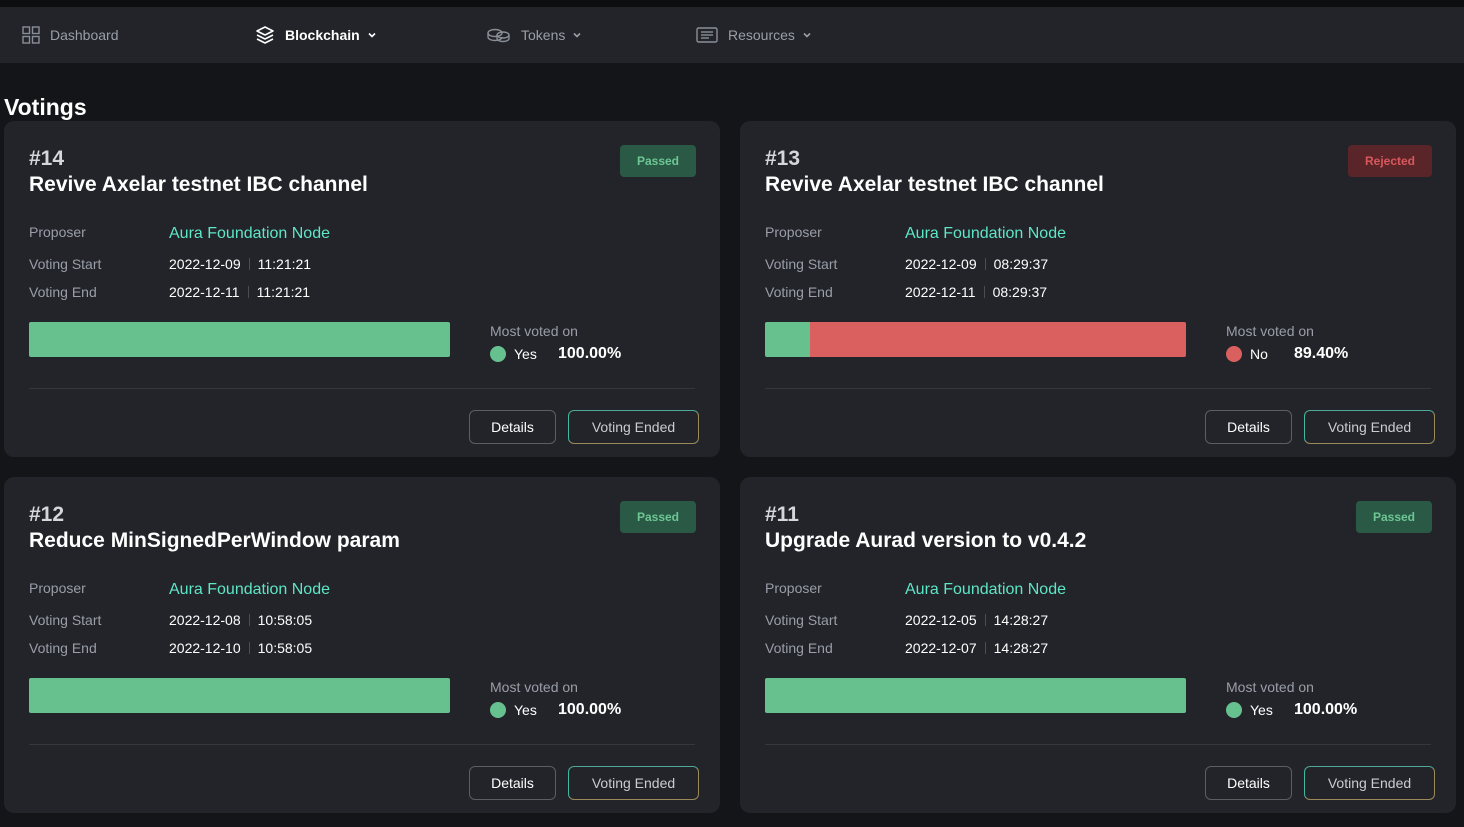 This screenshot has height=827, width=1464. I want to click on proposal-number: #13, so click(783, 158).